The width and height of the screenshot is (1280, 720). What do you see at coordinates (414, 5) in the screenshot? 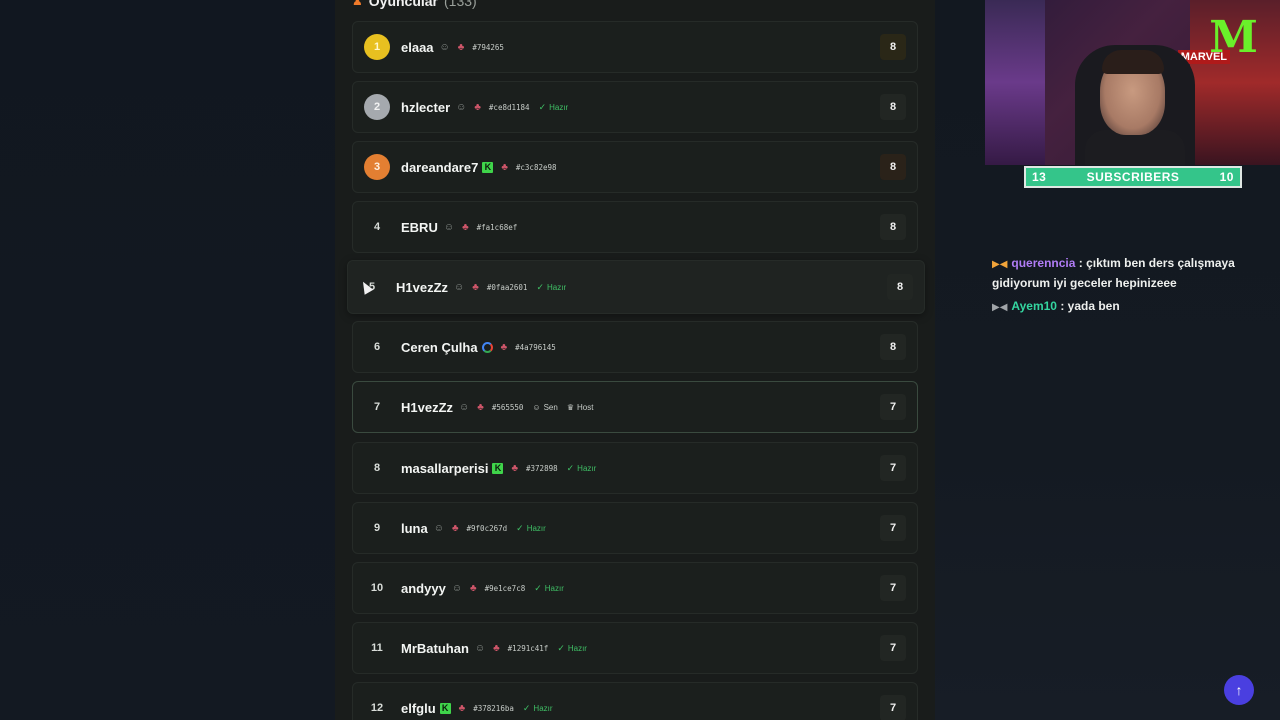
I see `players-header: ♟ Oyuncular (133)` at bounding box center [414, 5].